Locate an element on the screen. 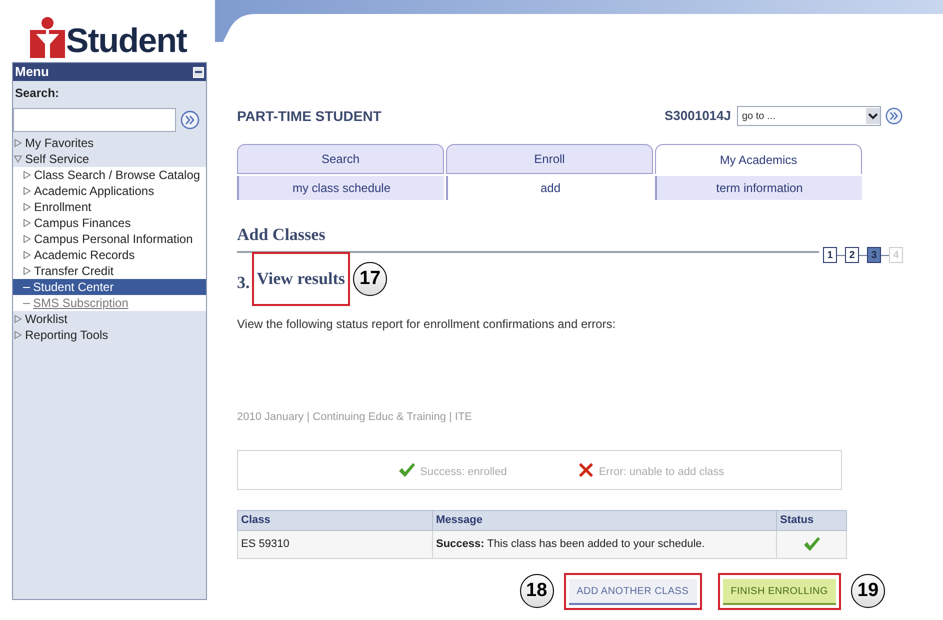 The height and width of the screenshot is (620, 943). tab: Search is located at coordinates (340, 159).